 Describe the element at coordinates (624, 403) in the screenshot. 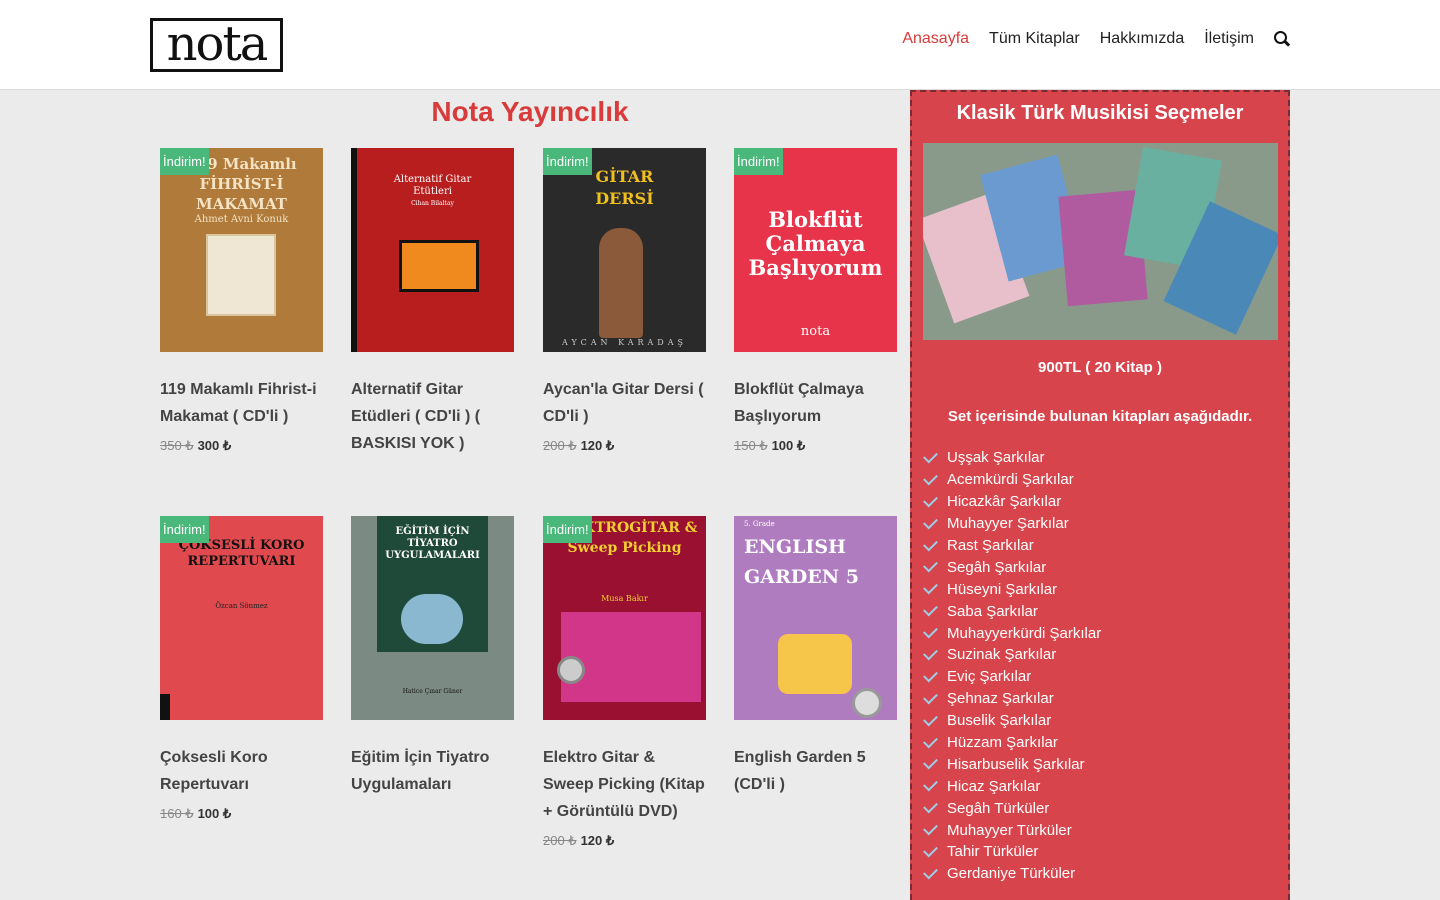

I see `product-title: Aycan'la Gitar Dersi ( CD'li )` at that location.